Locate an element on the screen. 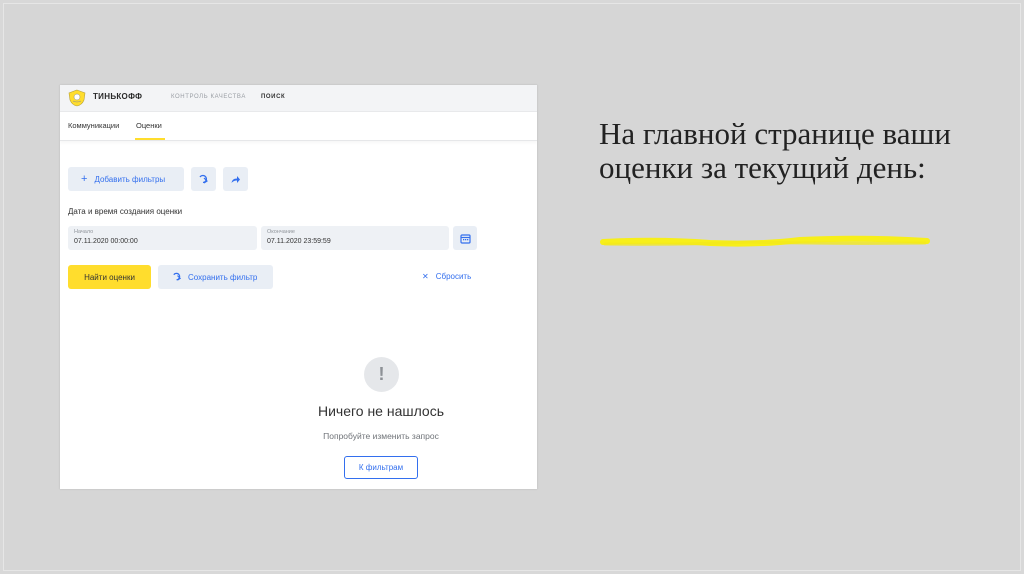  top-nav-bar: ТИНЬКОФФ КОНТРОЛЬ КАЧЕСТВА ПОИСК is located at coordinates (298, 98).